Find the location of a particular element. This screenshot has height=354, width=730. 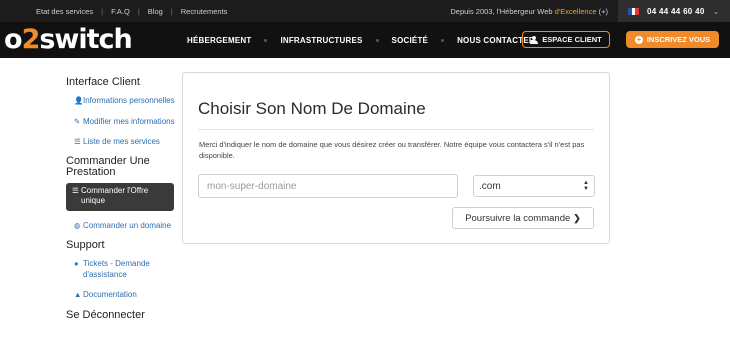

sidebar-item-informations-personnelles: 👤 Informations personnelles is located at coordinates (122, 101).